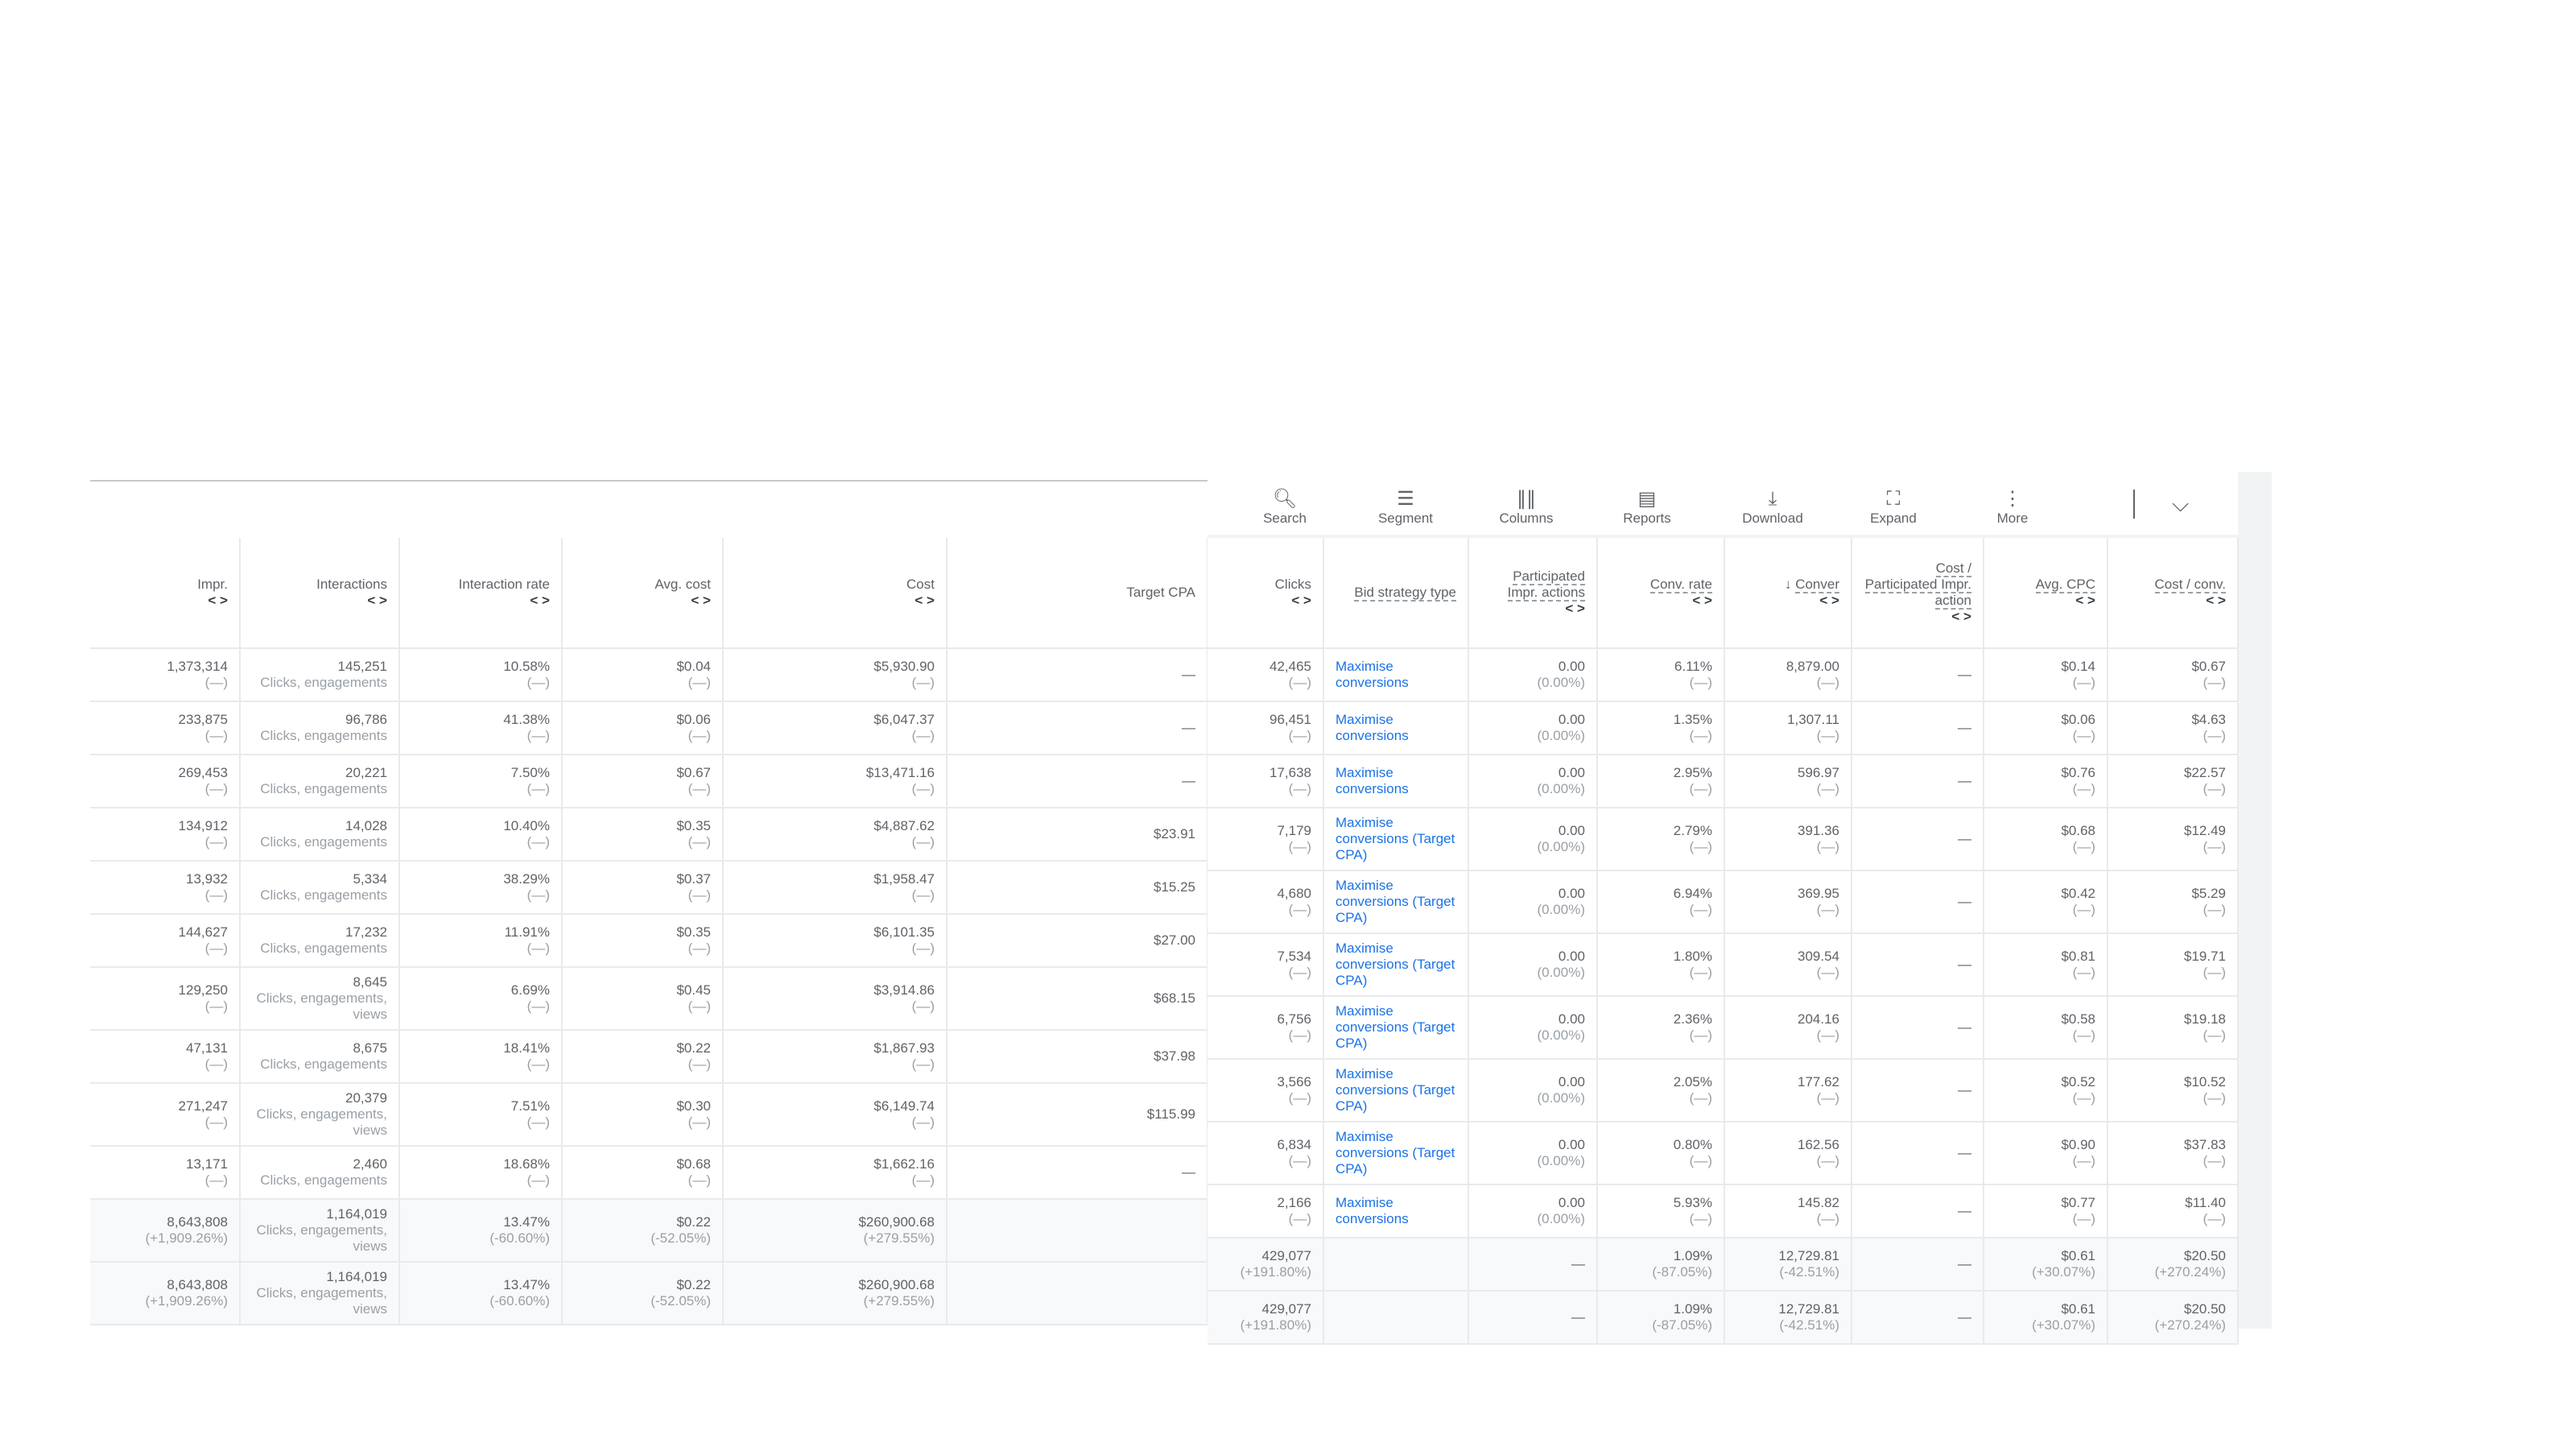 This screenshot has width=2576, height=1443. What do you see at coordinates (203, 825) in the screenshot?
I see `impr-cell-value: 134,912` at bounding box center [203, 825].